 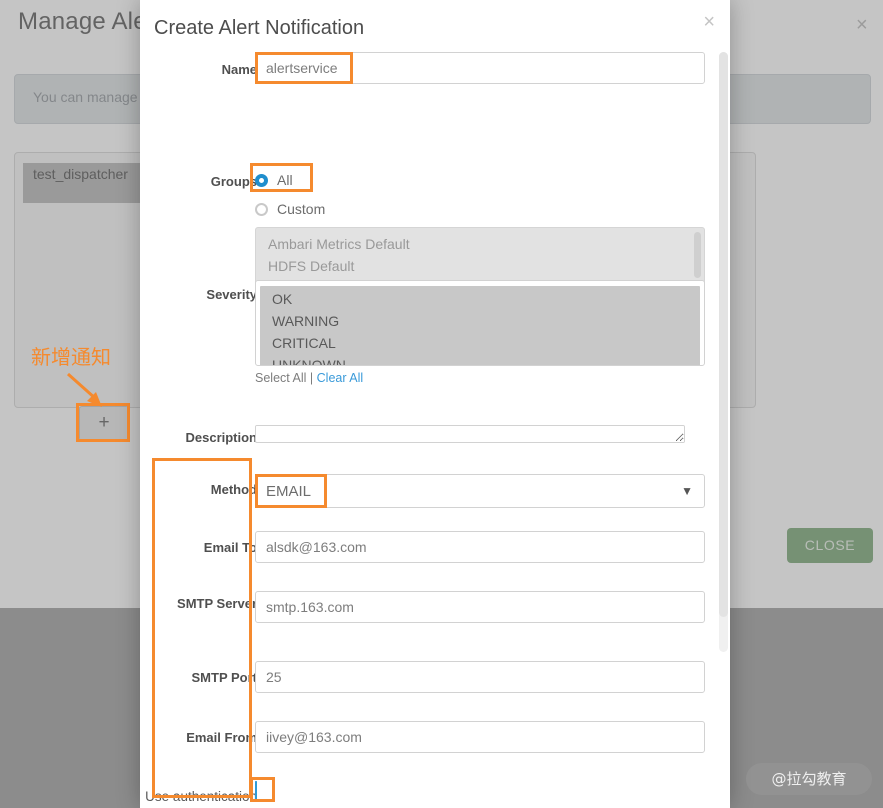 What do you see at coordinates (480, 343) in the screenshot?
I see `list-item: CRITICAL` at bounding box center [480, 343].